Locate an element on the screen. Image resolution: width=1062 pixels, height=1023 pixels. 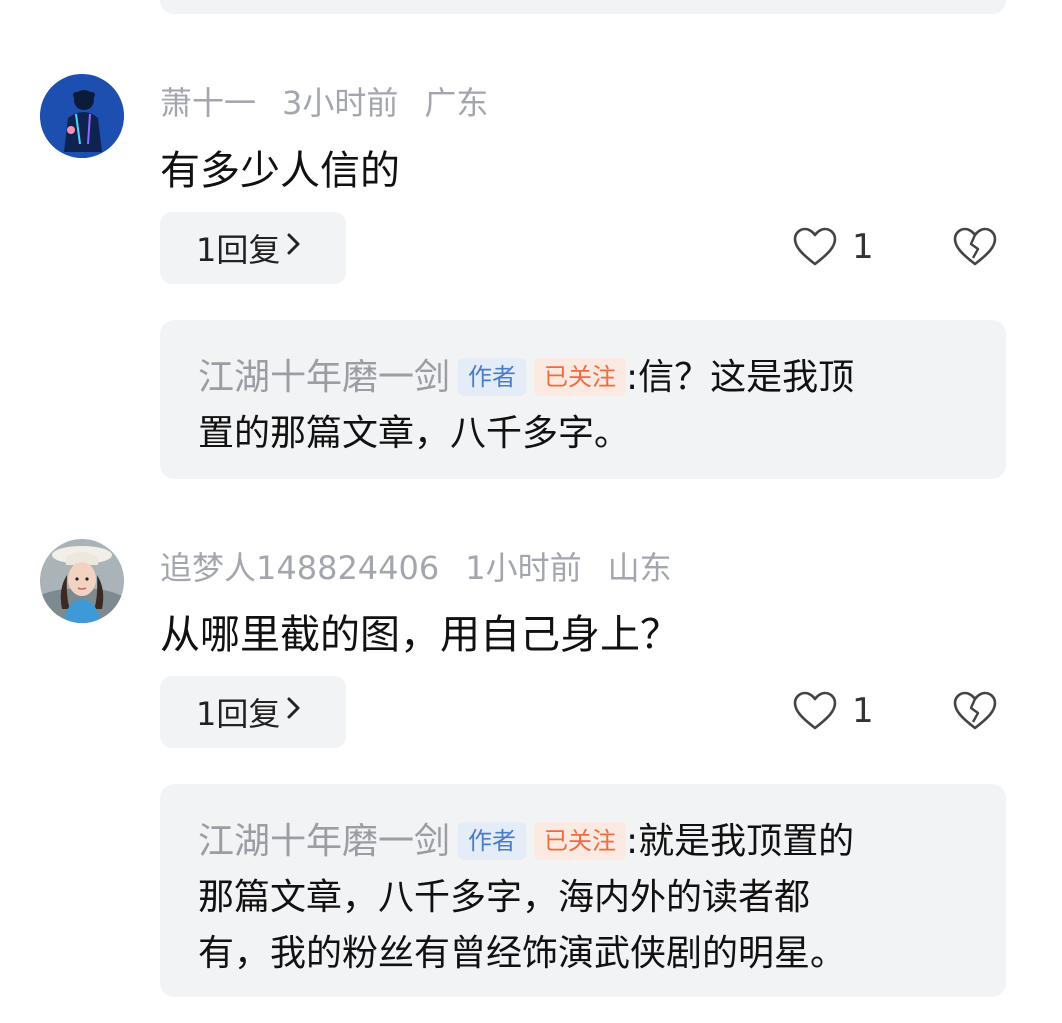
comment-text: 有多少人信的 is located at coordinates (280, 167).